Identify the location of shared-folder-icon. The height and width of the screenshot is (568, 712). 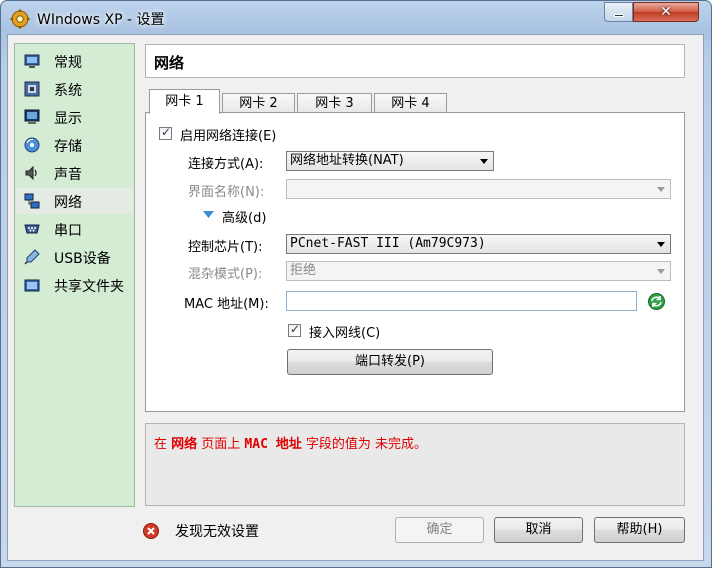
(32, 285).